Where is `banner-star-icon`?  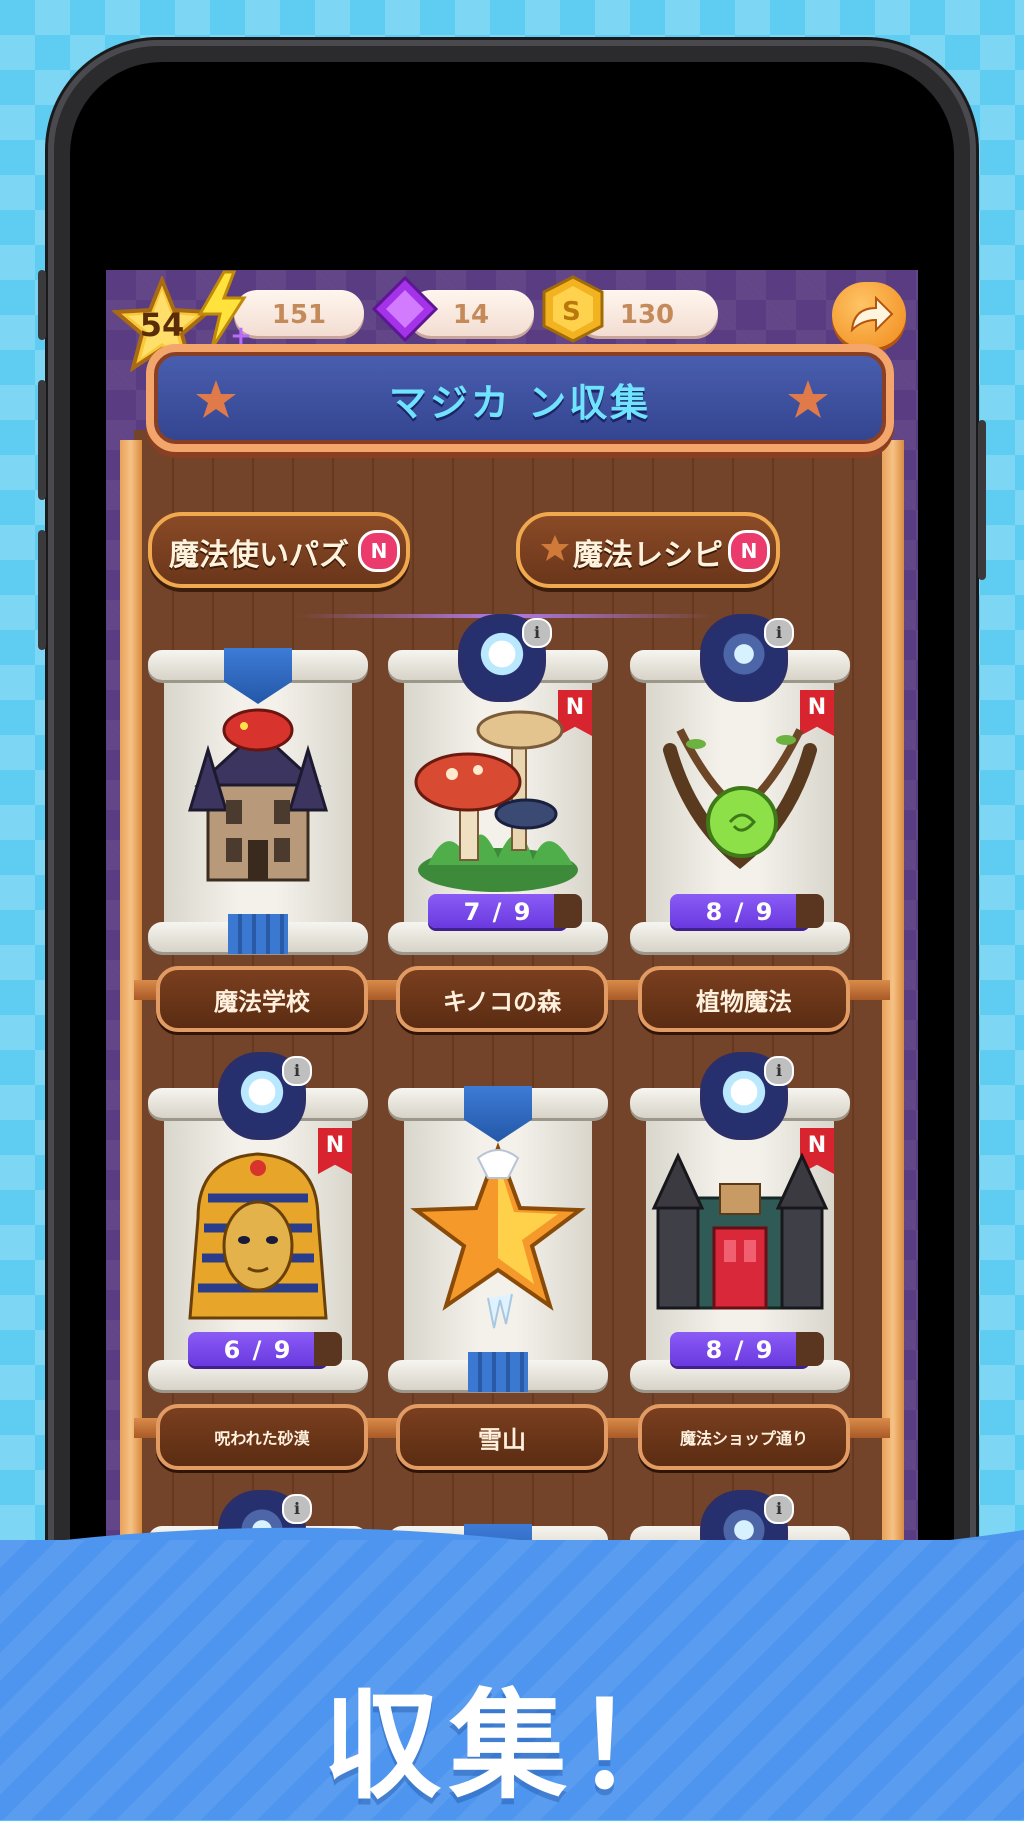 banner-star-icon is located at coordinates (808, 399).